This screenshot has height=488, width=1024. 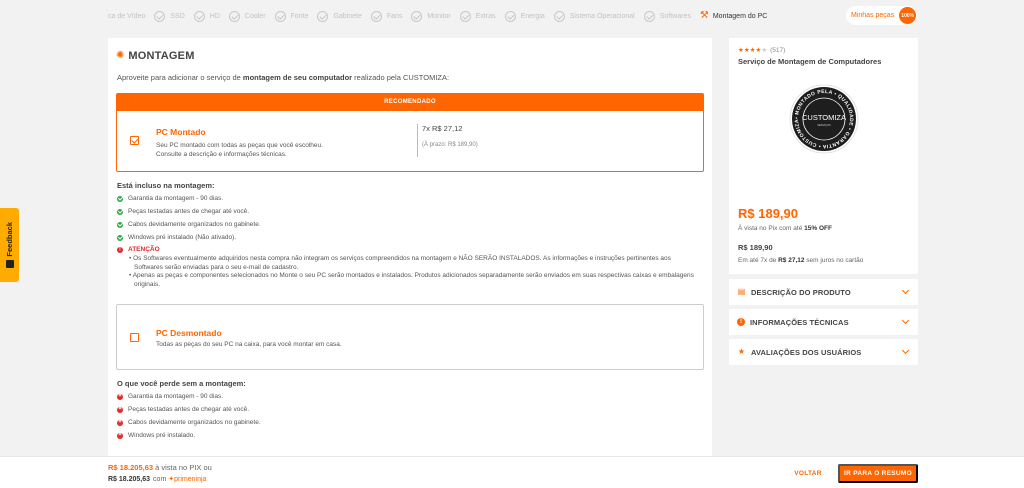 I want to click on lost-item: Windows pré instalado., so click(x=156, y=435).